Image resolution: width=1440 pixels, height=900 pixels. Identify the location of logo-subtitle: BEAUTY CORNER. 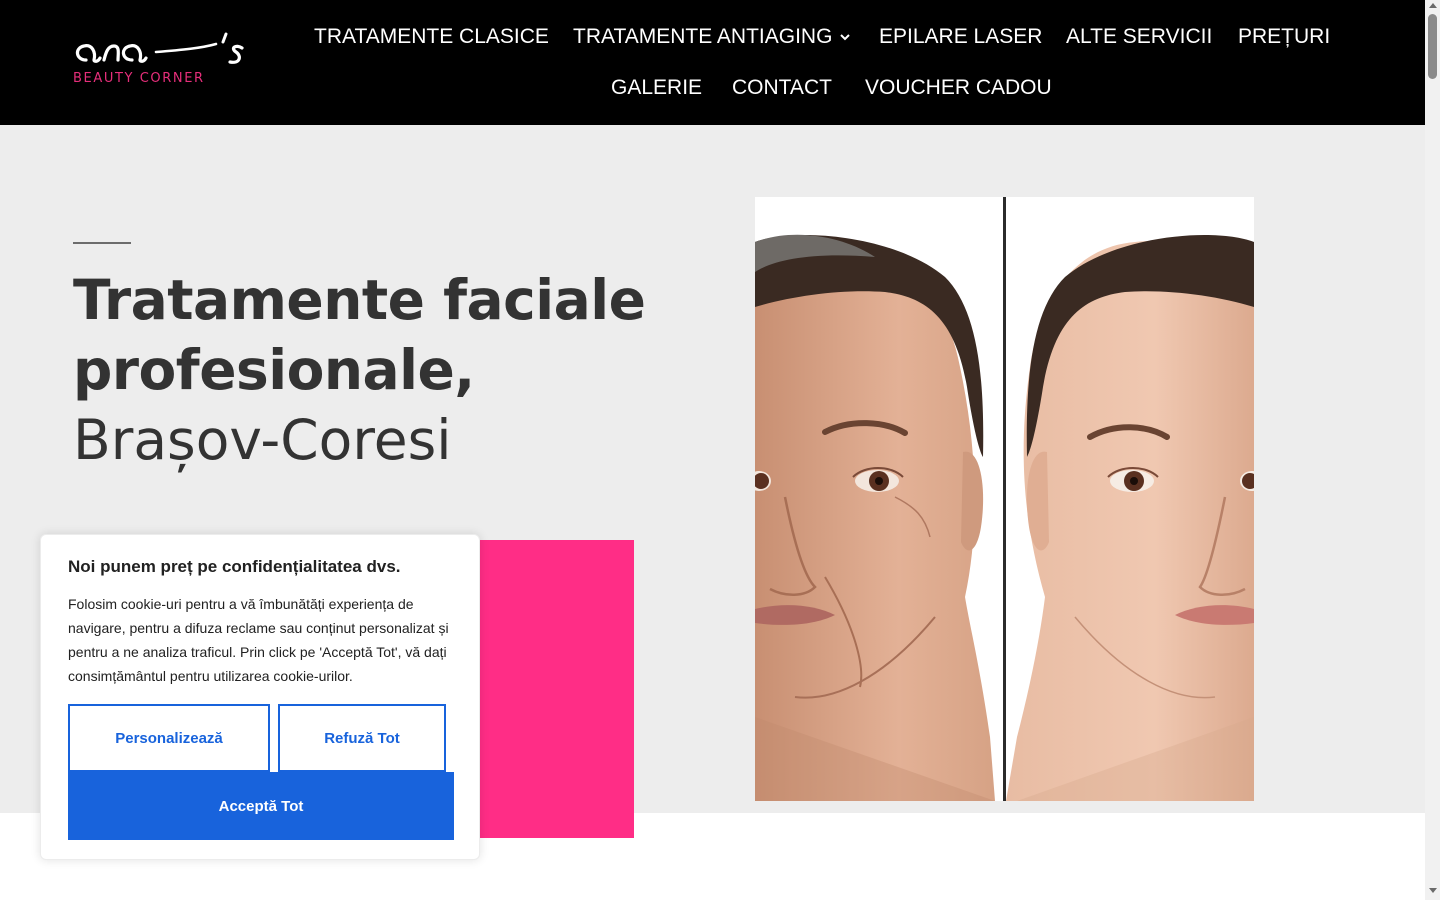
(139, 78).